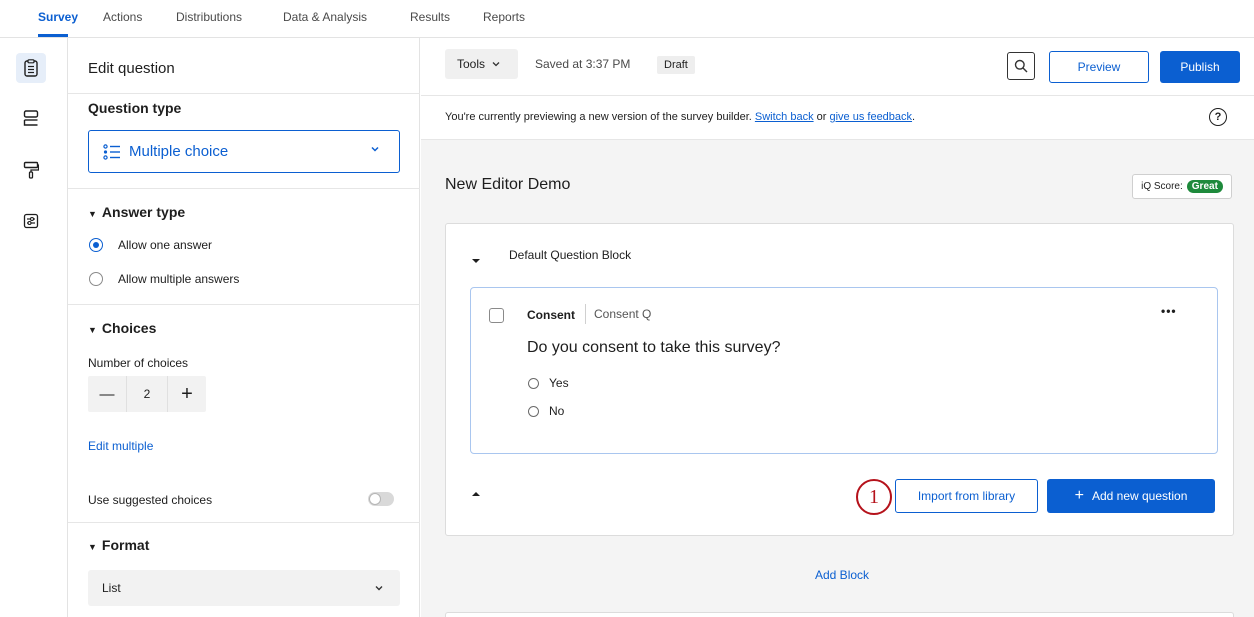 The image size is (1254, 617). What do you see at coordinates (585, 314) in the screenshot?
I see `id-separator` at bounding box center [585, 314].